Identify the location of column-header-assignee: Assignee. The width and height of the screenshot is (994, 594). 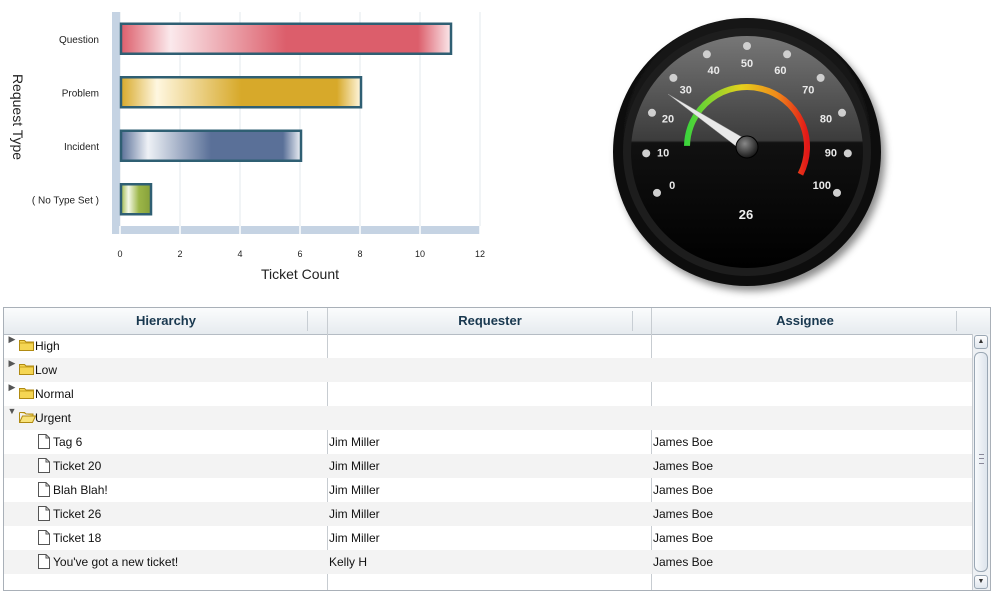
(805, 321).